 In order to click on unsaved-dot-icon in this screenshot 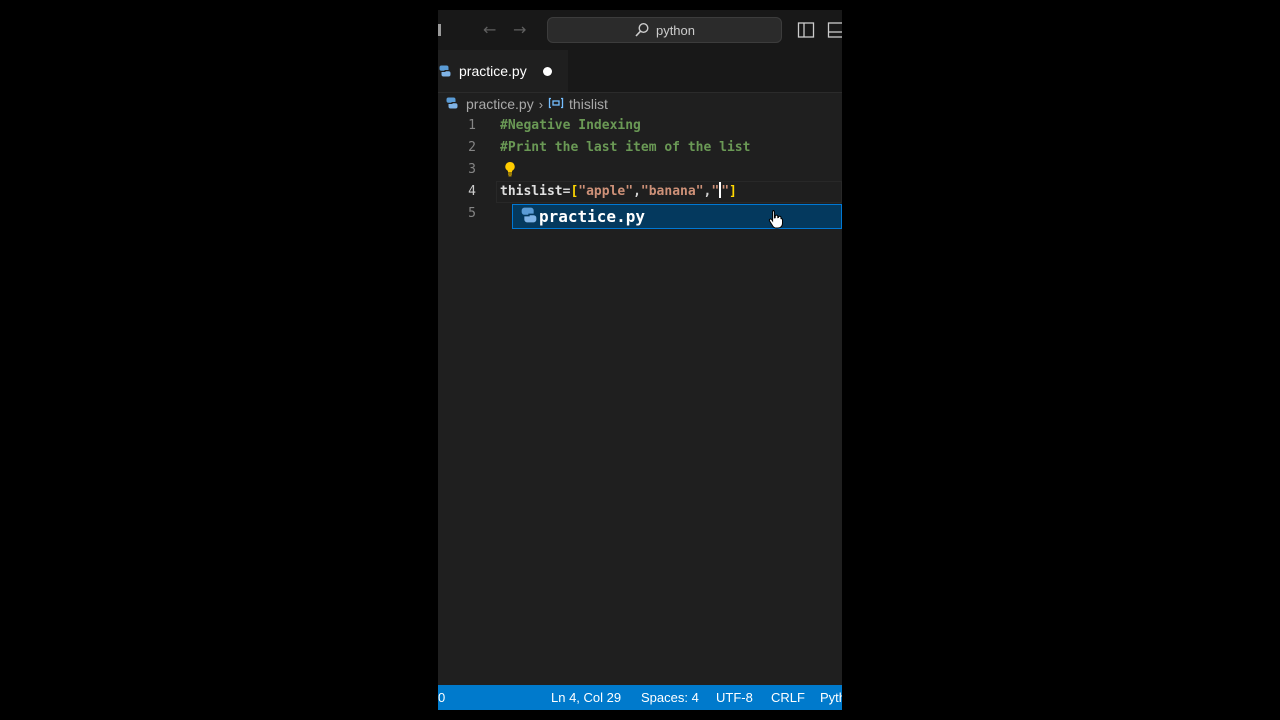, I will do `click(547, 71)`.